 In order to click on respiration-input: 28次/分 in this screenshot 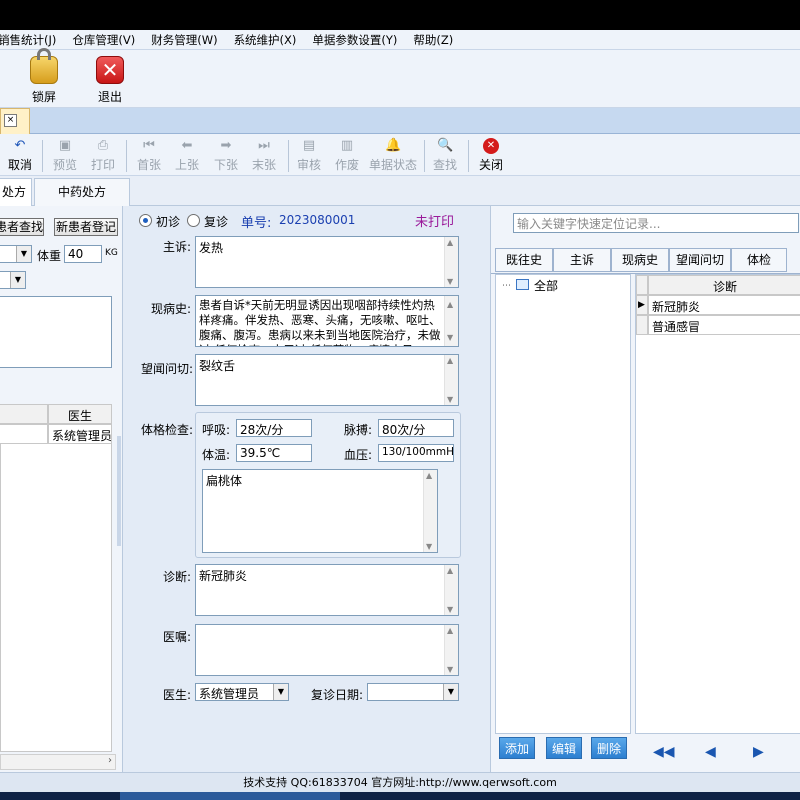, I will do `click(274, 428)`.